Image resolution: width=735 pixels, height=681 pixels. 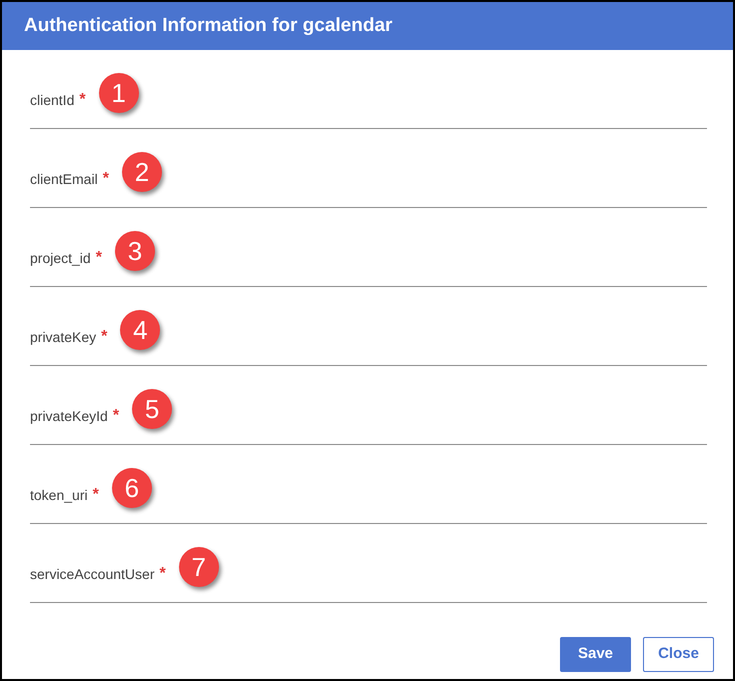 What do you see at coordinates (69, 416) in the screenshot?
I see `field-label: privateKeyId` at bounding box center [69, 416].